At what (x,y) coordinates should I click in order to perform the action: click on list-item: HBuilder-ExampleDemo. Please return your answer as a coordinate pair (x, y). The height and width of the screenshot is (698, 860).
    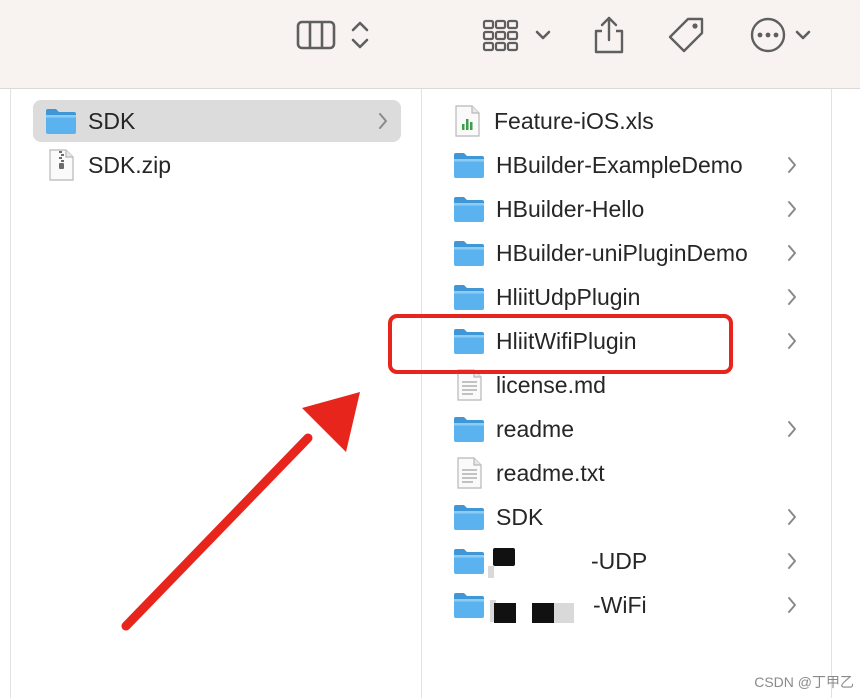
    Looking at the image, I should click on (633, 165).